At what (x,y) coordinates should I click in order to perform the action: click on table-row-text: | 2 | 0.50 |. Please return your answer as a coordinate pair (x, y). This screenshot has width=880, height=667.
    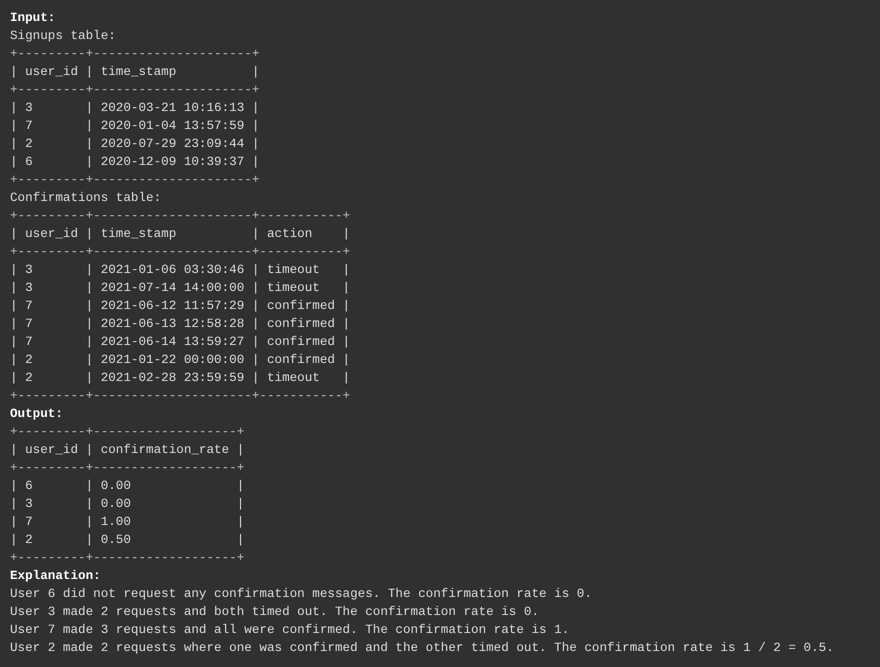
    Looking at the image, I should click on (127, 540).